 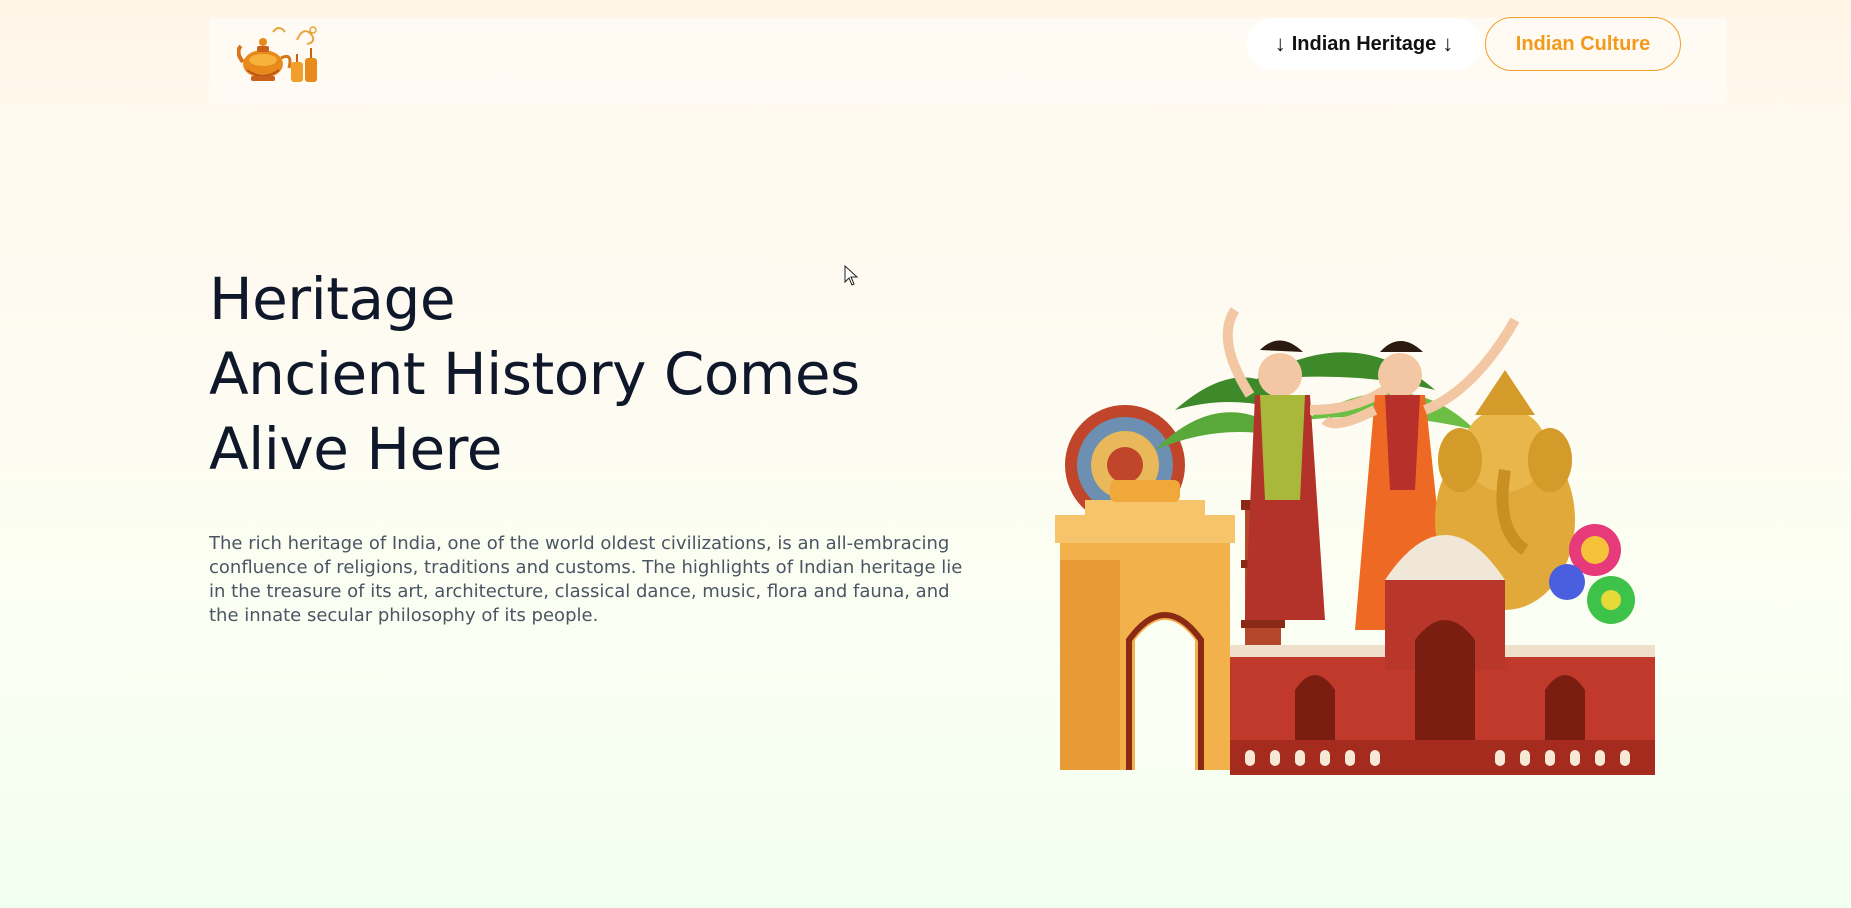 I want to click on hero-title-line: Ancient History Comes, so click(x=534, y=374).